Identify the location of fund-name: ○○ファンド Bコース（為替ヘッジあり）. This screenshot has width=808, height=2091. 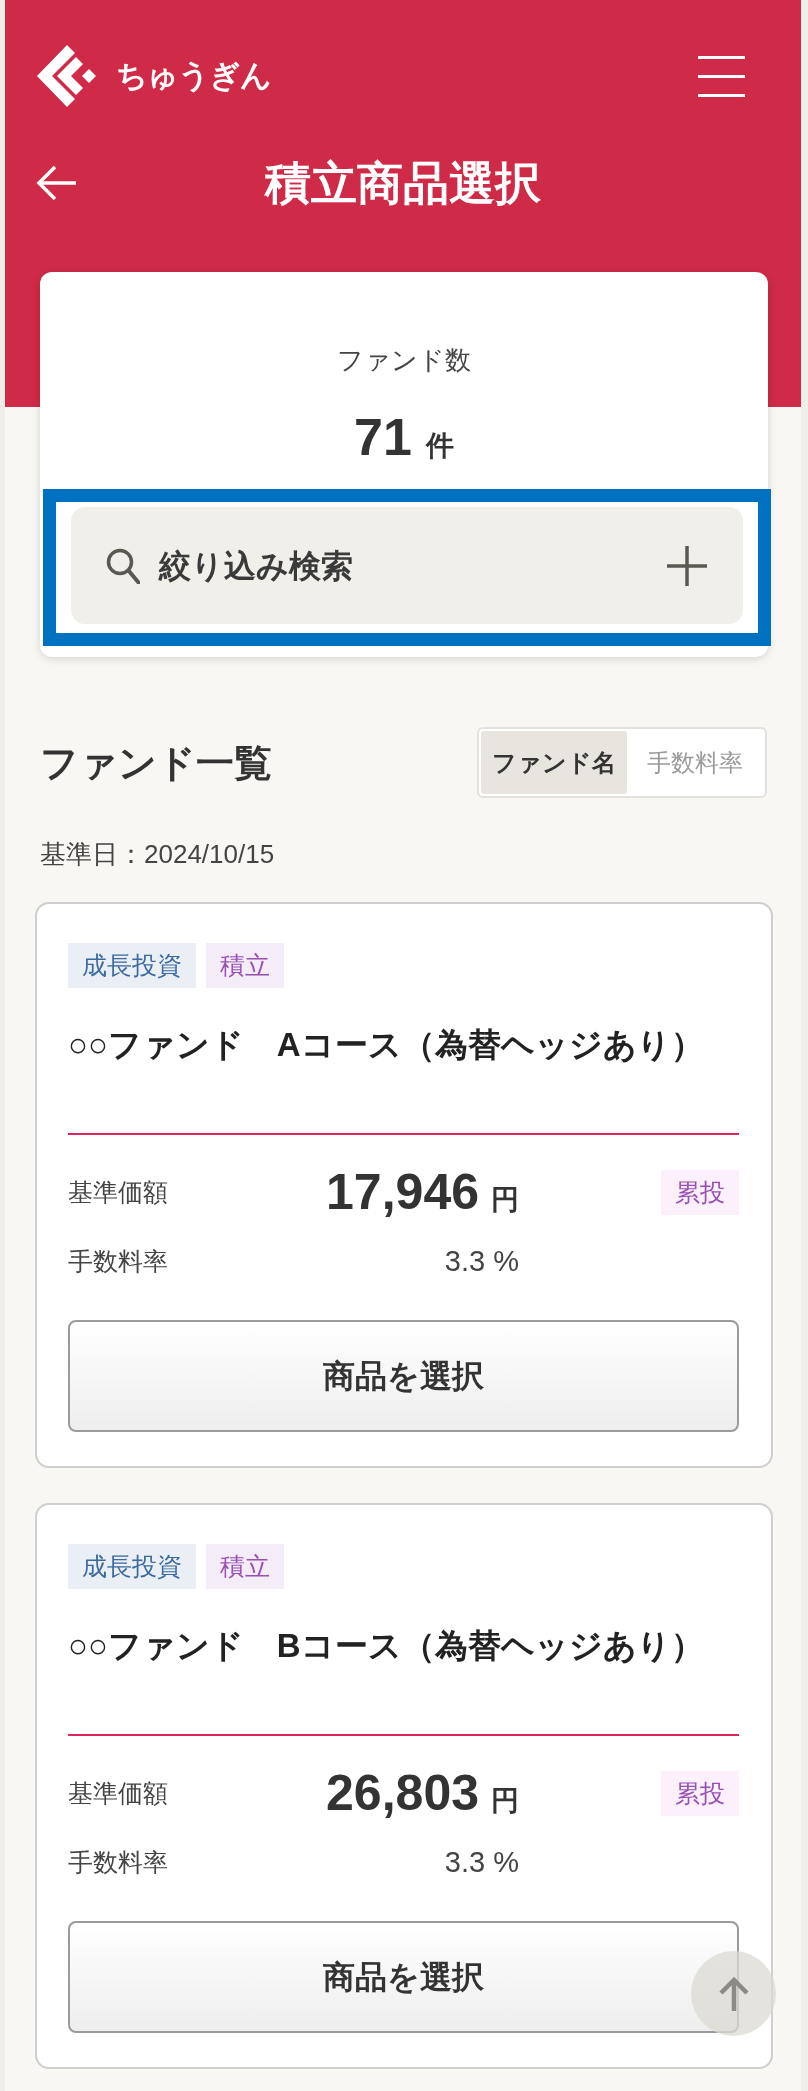
(386, 1646).